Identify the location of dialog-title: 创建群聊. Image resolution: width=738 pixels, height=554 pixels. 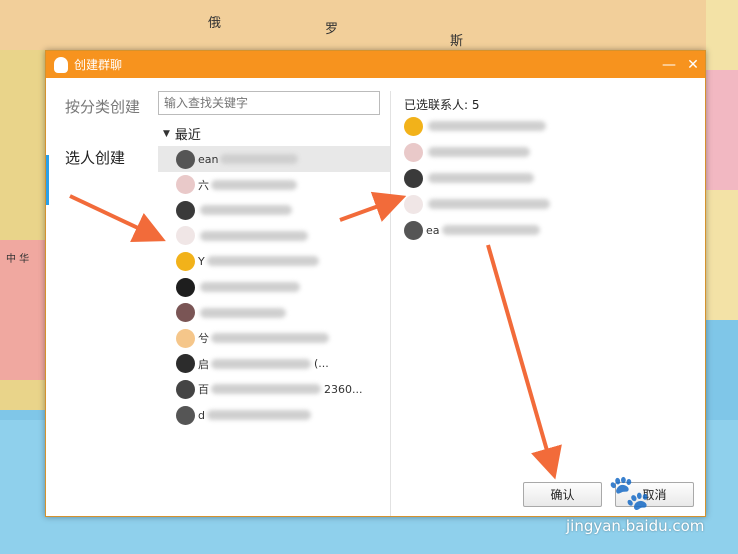
(98, 65).